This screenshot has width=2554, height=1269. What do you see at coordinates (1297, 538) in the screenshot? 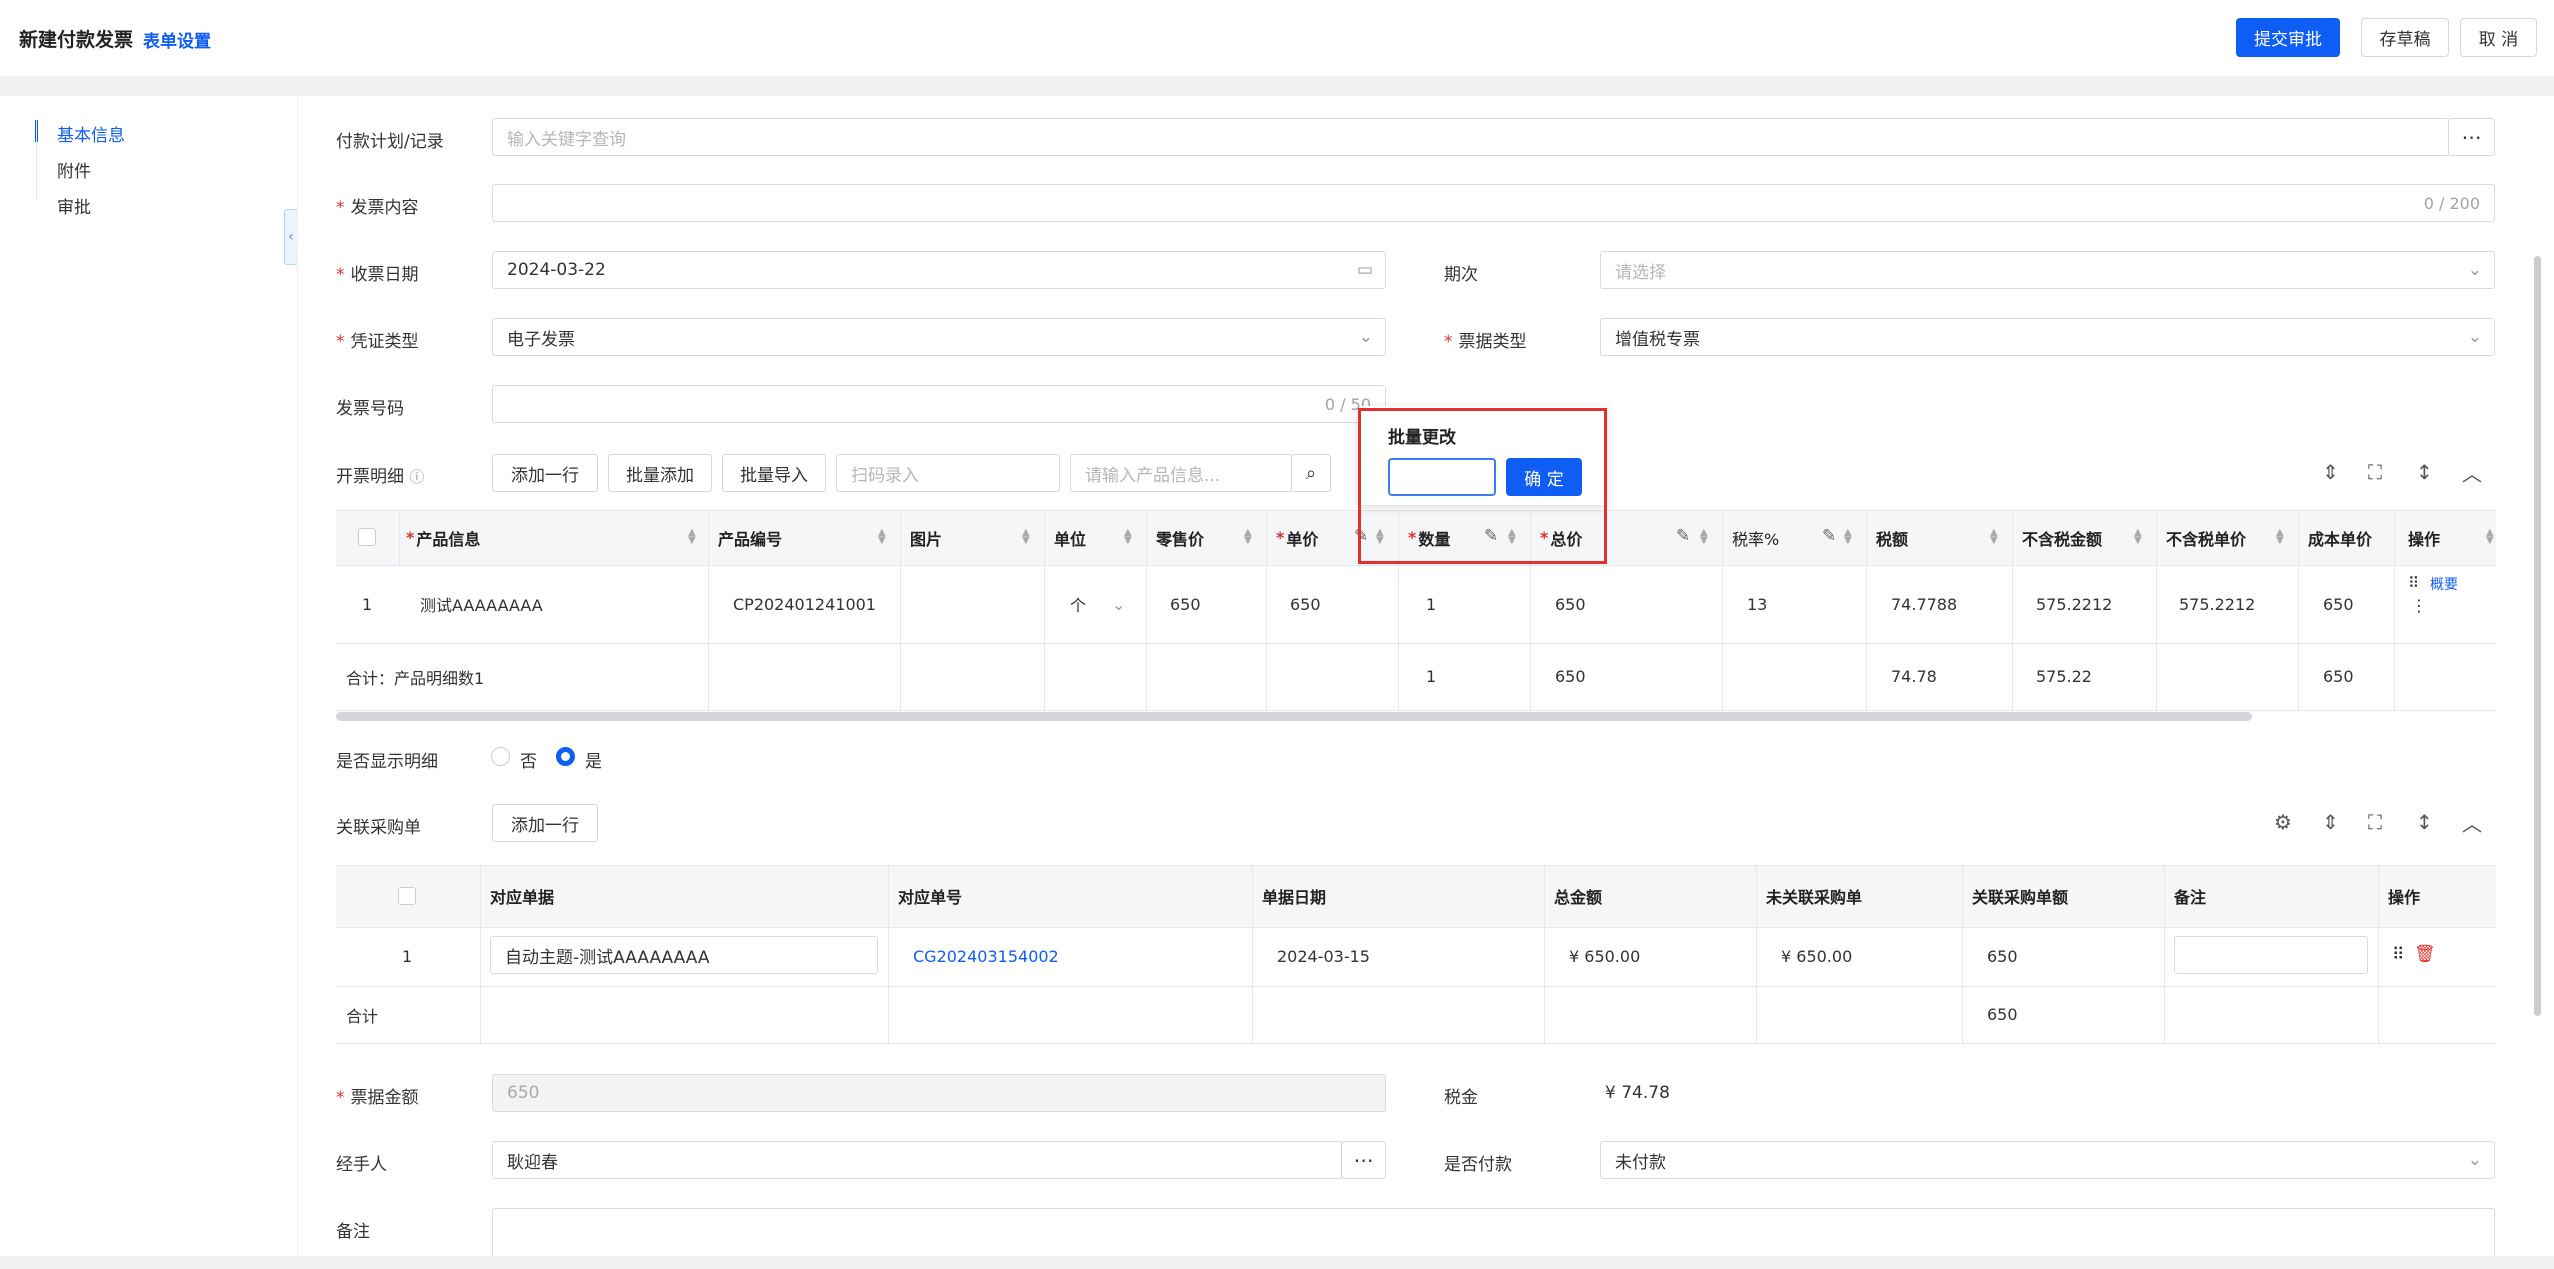
I see `col-unit-price: * 单价` at bounding box center [1297, 538].